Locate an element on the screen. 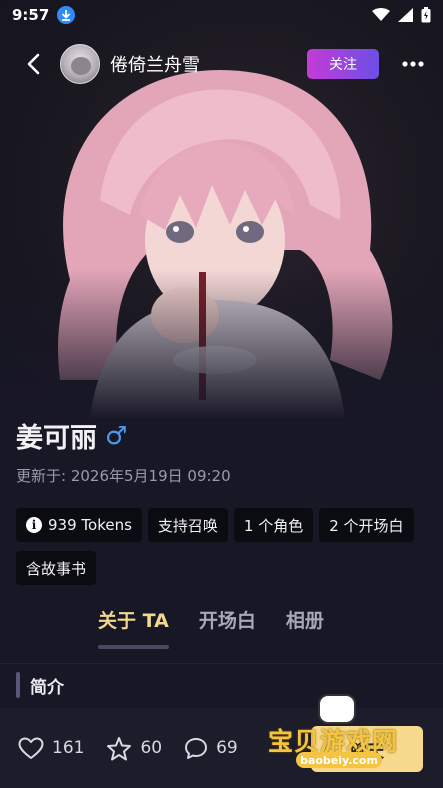  bottom-action-bar: 161 60 69 聊天 is located at coordinates (221, 748).